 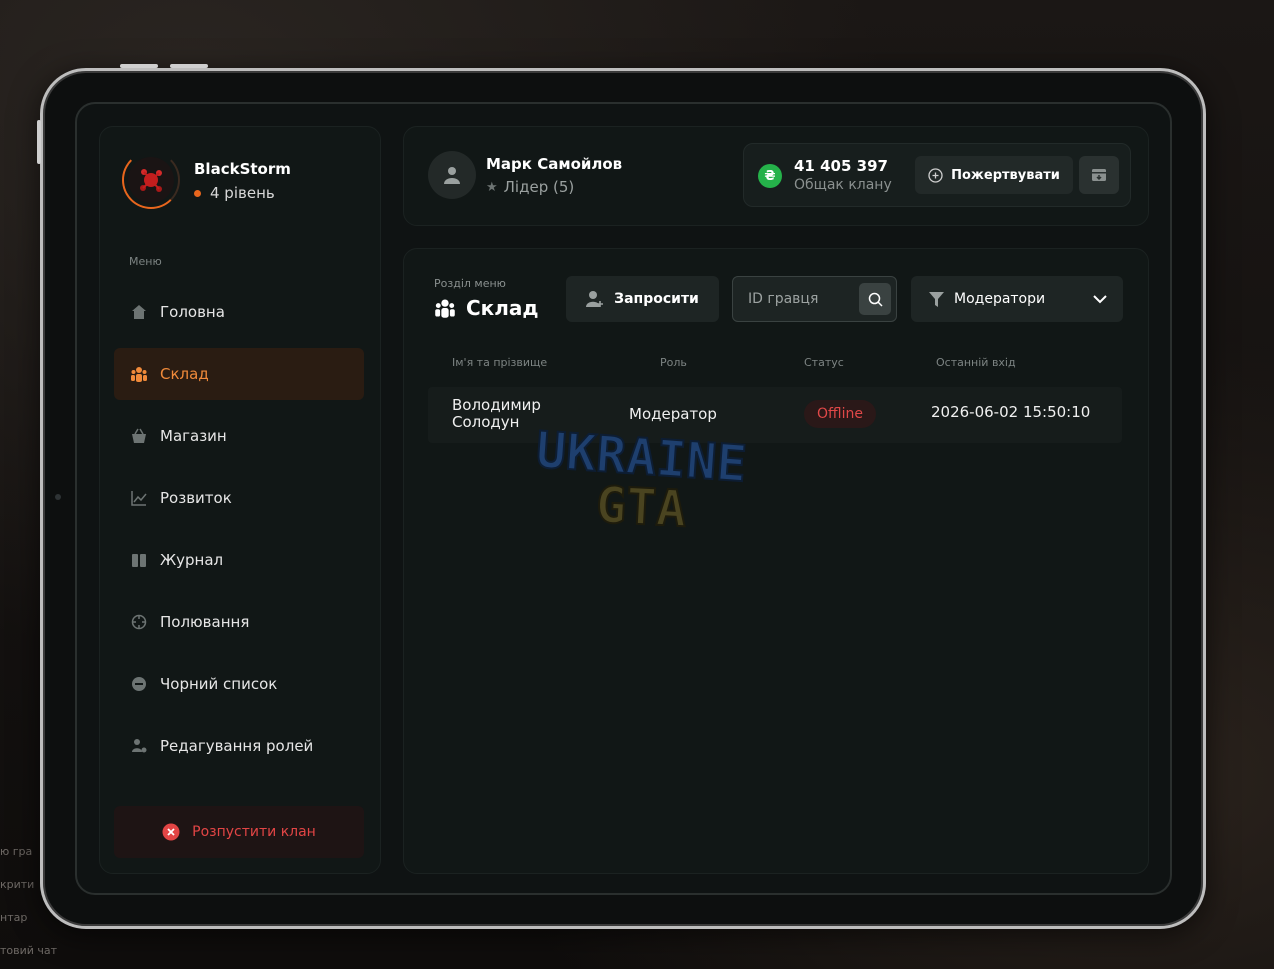 What do you see at coordinates (239, 374) in the screenshot?
I see `sidebar-item-warehouse: Склад` at bounding box center [239, 374].